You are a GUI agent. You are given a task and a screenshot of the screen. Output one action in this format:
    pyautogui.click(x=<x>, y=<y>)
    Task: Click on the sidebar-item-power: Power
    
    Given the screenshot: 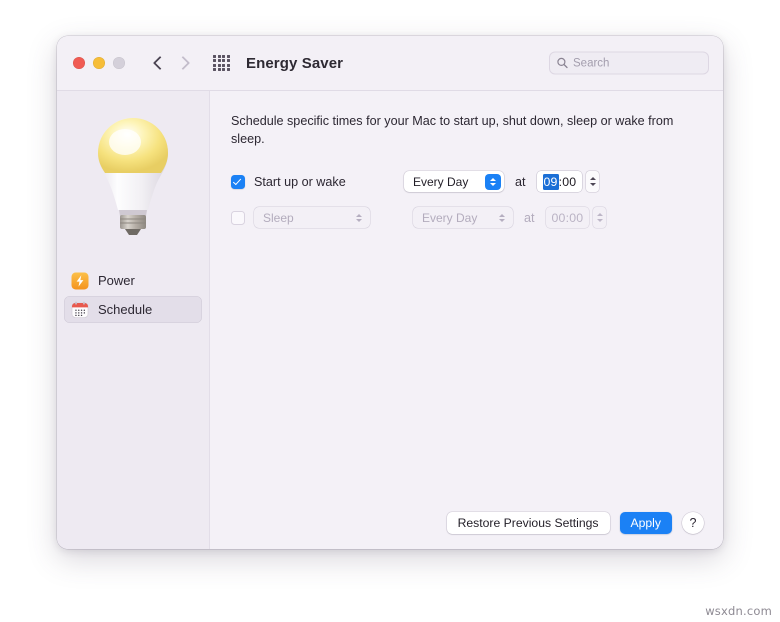 What is the action you would take?
    pyautogui.click(x=133, y=280)
    